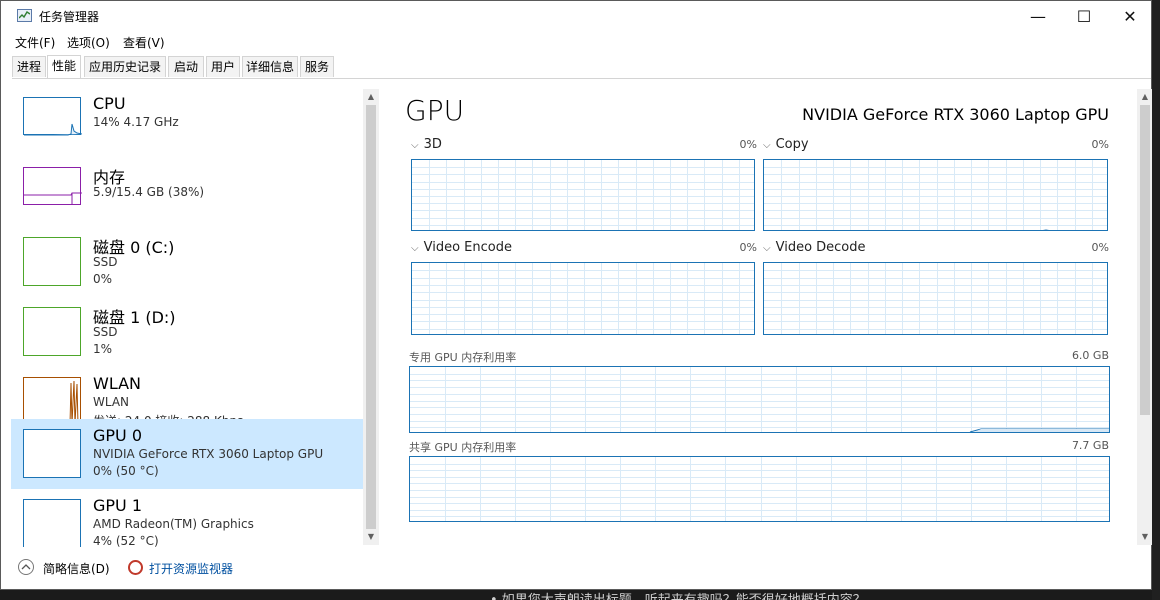 The width and height of the screenshot is (1160, 600). Describe the element at coordinates (29, 66) in the screenshot. I see `tab-processes: 进程` at that location.